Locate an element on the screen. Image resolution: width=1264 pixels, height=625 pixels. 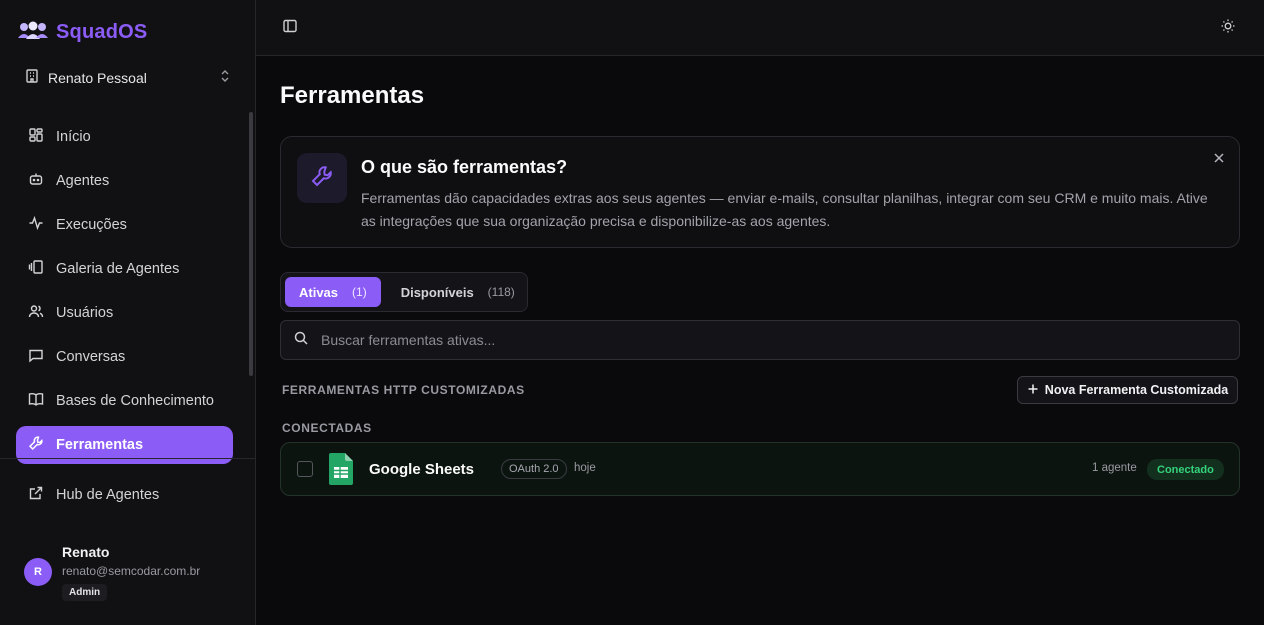
users-icon is located at coordinates (36, 313).